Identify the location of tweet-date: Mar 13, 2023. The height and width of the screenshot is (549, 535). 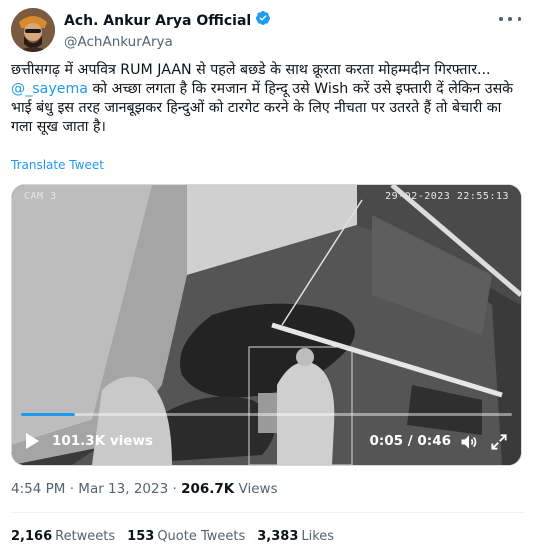
(123, 489).